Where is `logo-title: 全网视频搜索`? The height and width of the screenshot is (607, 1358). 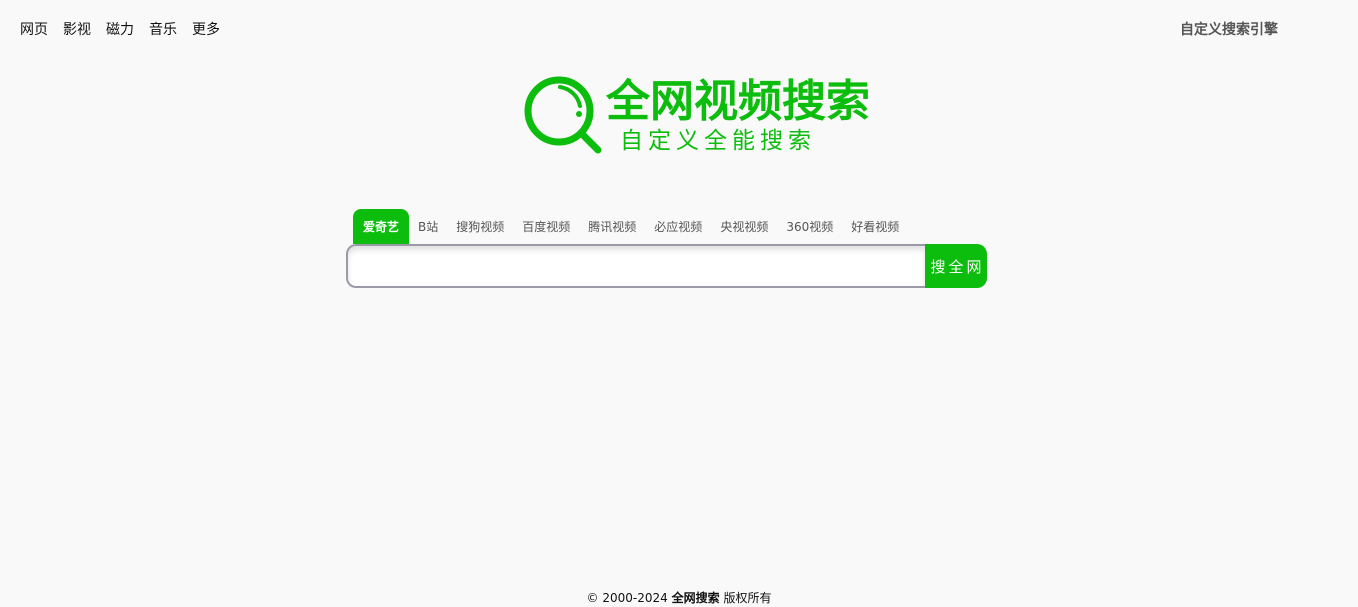 logo-title: 全网视频搜索 is located at coordinates (738, 101).